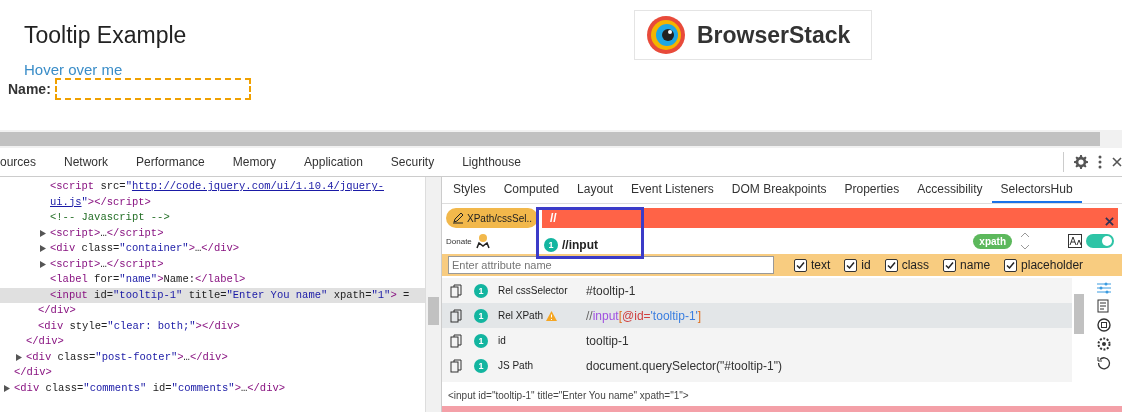 The image size is (1122, 412). What do you see at coordinates (1036, 190) in the screenshot?
I see `panel-tab: SelectorsHub` at bounding box center [1036, 190].